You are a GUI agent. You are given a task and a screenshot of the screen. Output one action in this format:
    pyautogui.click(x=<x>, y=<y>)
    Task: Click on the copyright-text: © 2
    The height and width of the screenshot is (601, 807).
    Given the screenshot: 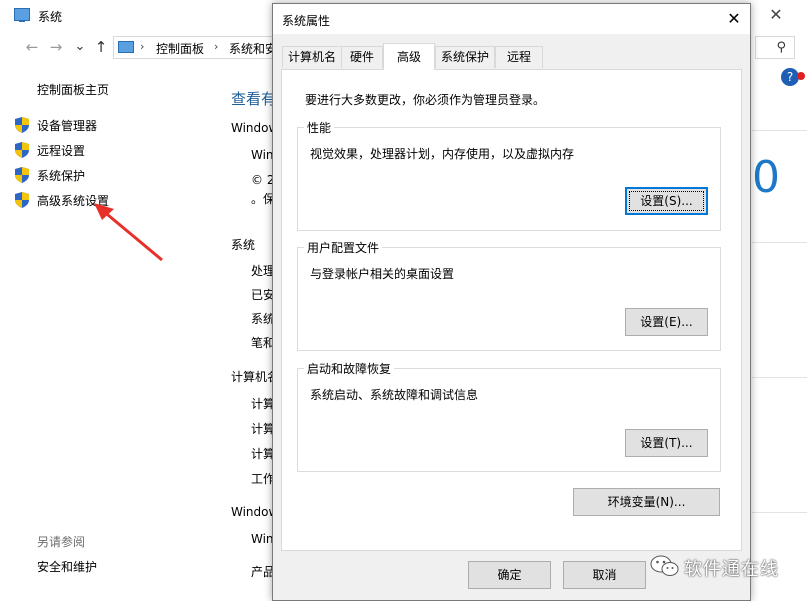 What is the action you would take?
    pyautogui.click(x=263, y=180)
    